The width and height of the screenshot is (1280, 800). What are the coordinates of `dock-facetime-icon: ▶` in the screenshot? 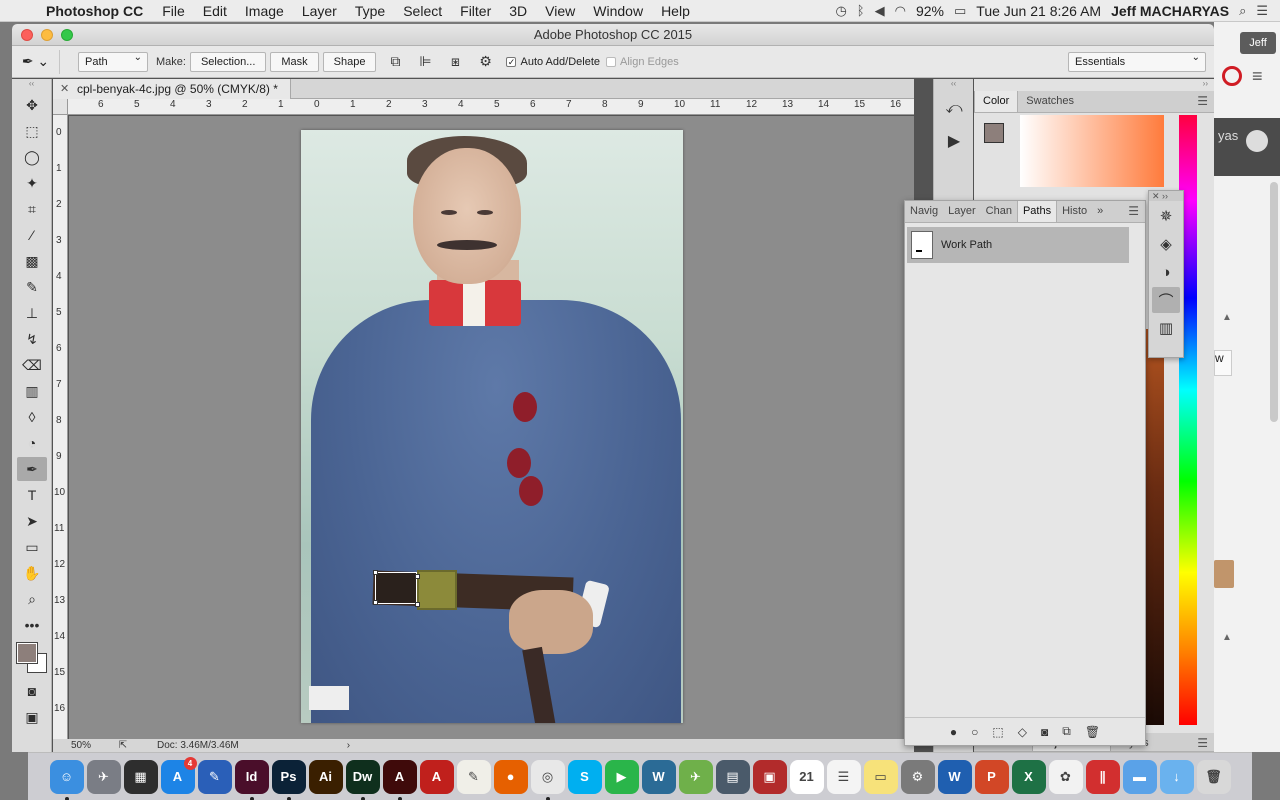 It's located at (621, 776).